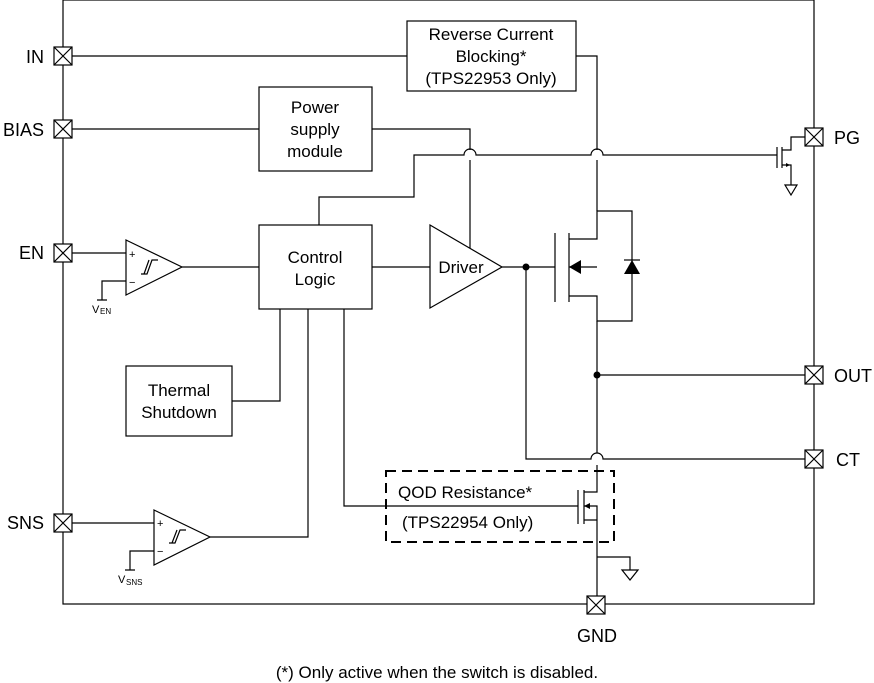 Image resolution: width=874 pixels, height=683 pixels. Describe the element at coordinates (134, 582) in the screenshot. I see `v-sns-sub: SNS` at that location.